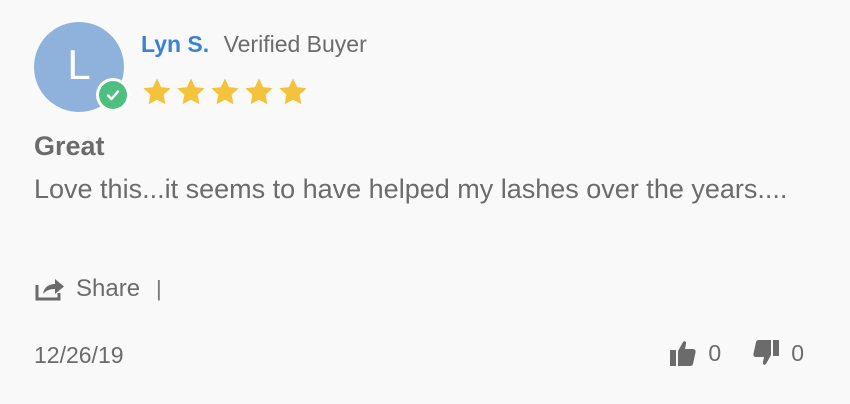 This screenshot has height=404, width=850. Describe the element at coordinates (295, 44) in the screenshot. I see `verified-buyer-label: Verified Buyer` at that location.